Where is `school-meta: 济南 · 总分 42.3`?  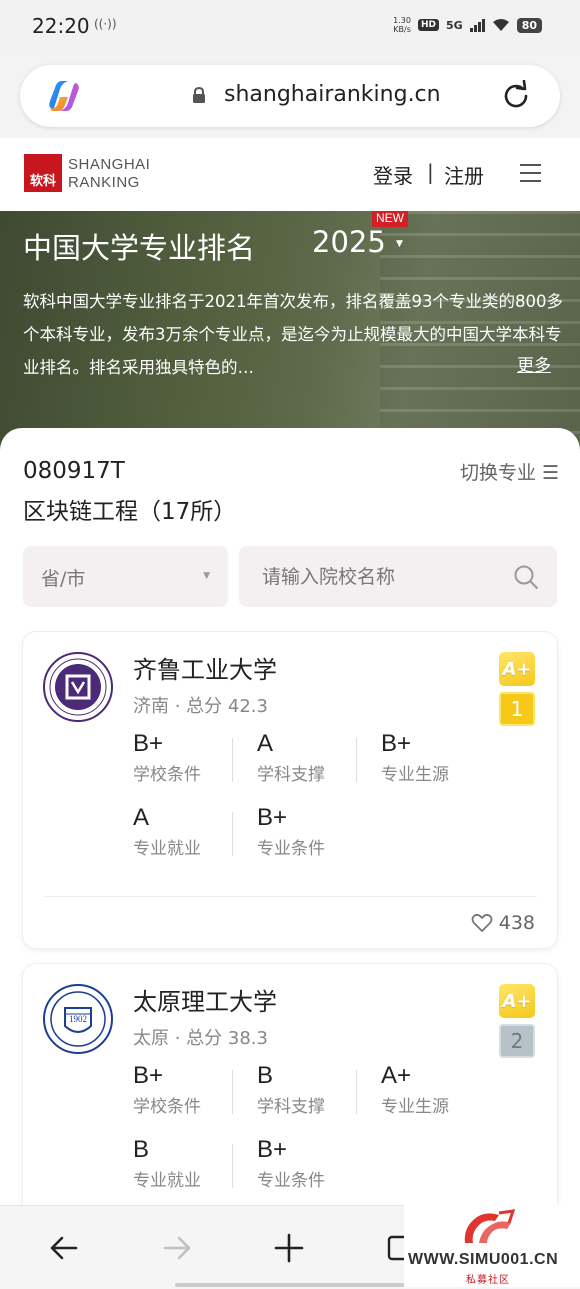 school-meta: 济南 · 总分 42.3 is located at coordinates (200, 706).